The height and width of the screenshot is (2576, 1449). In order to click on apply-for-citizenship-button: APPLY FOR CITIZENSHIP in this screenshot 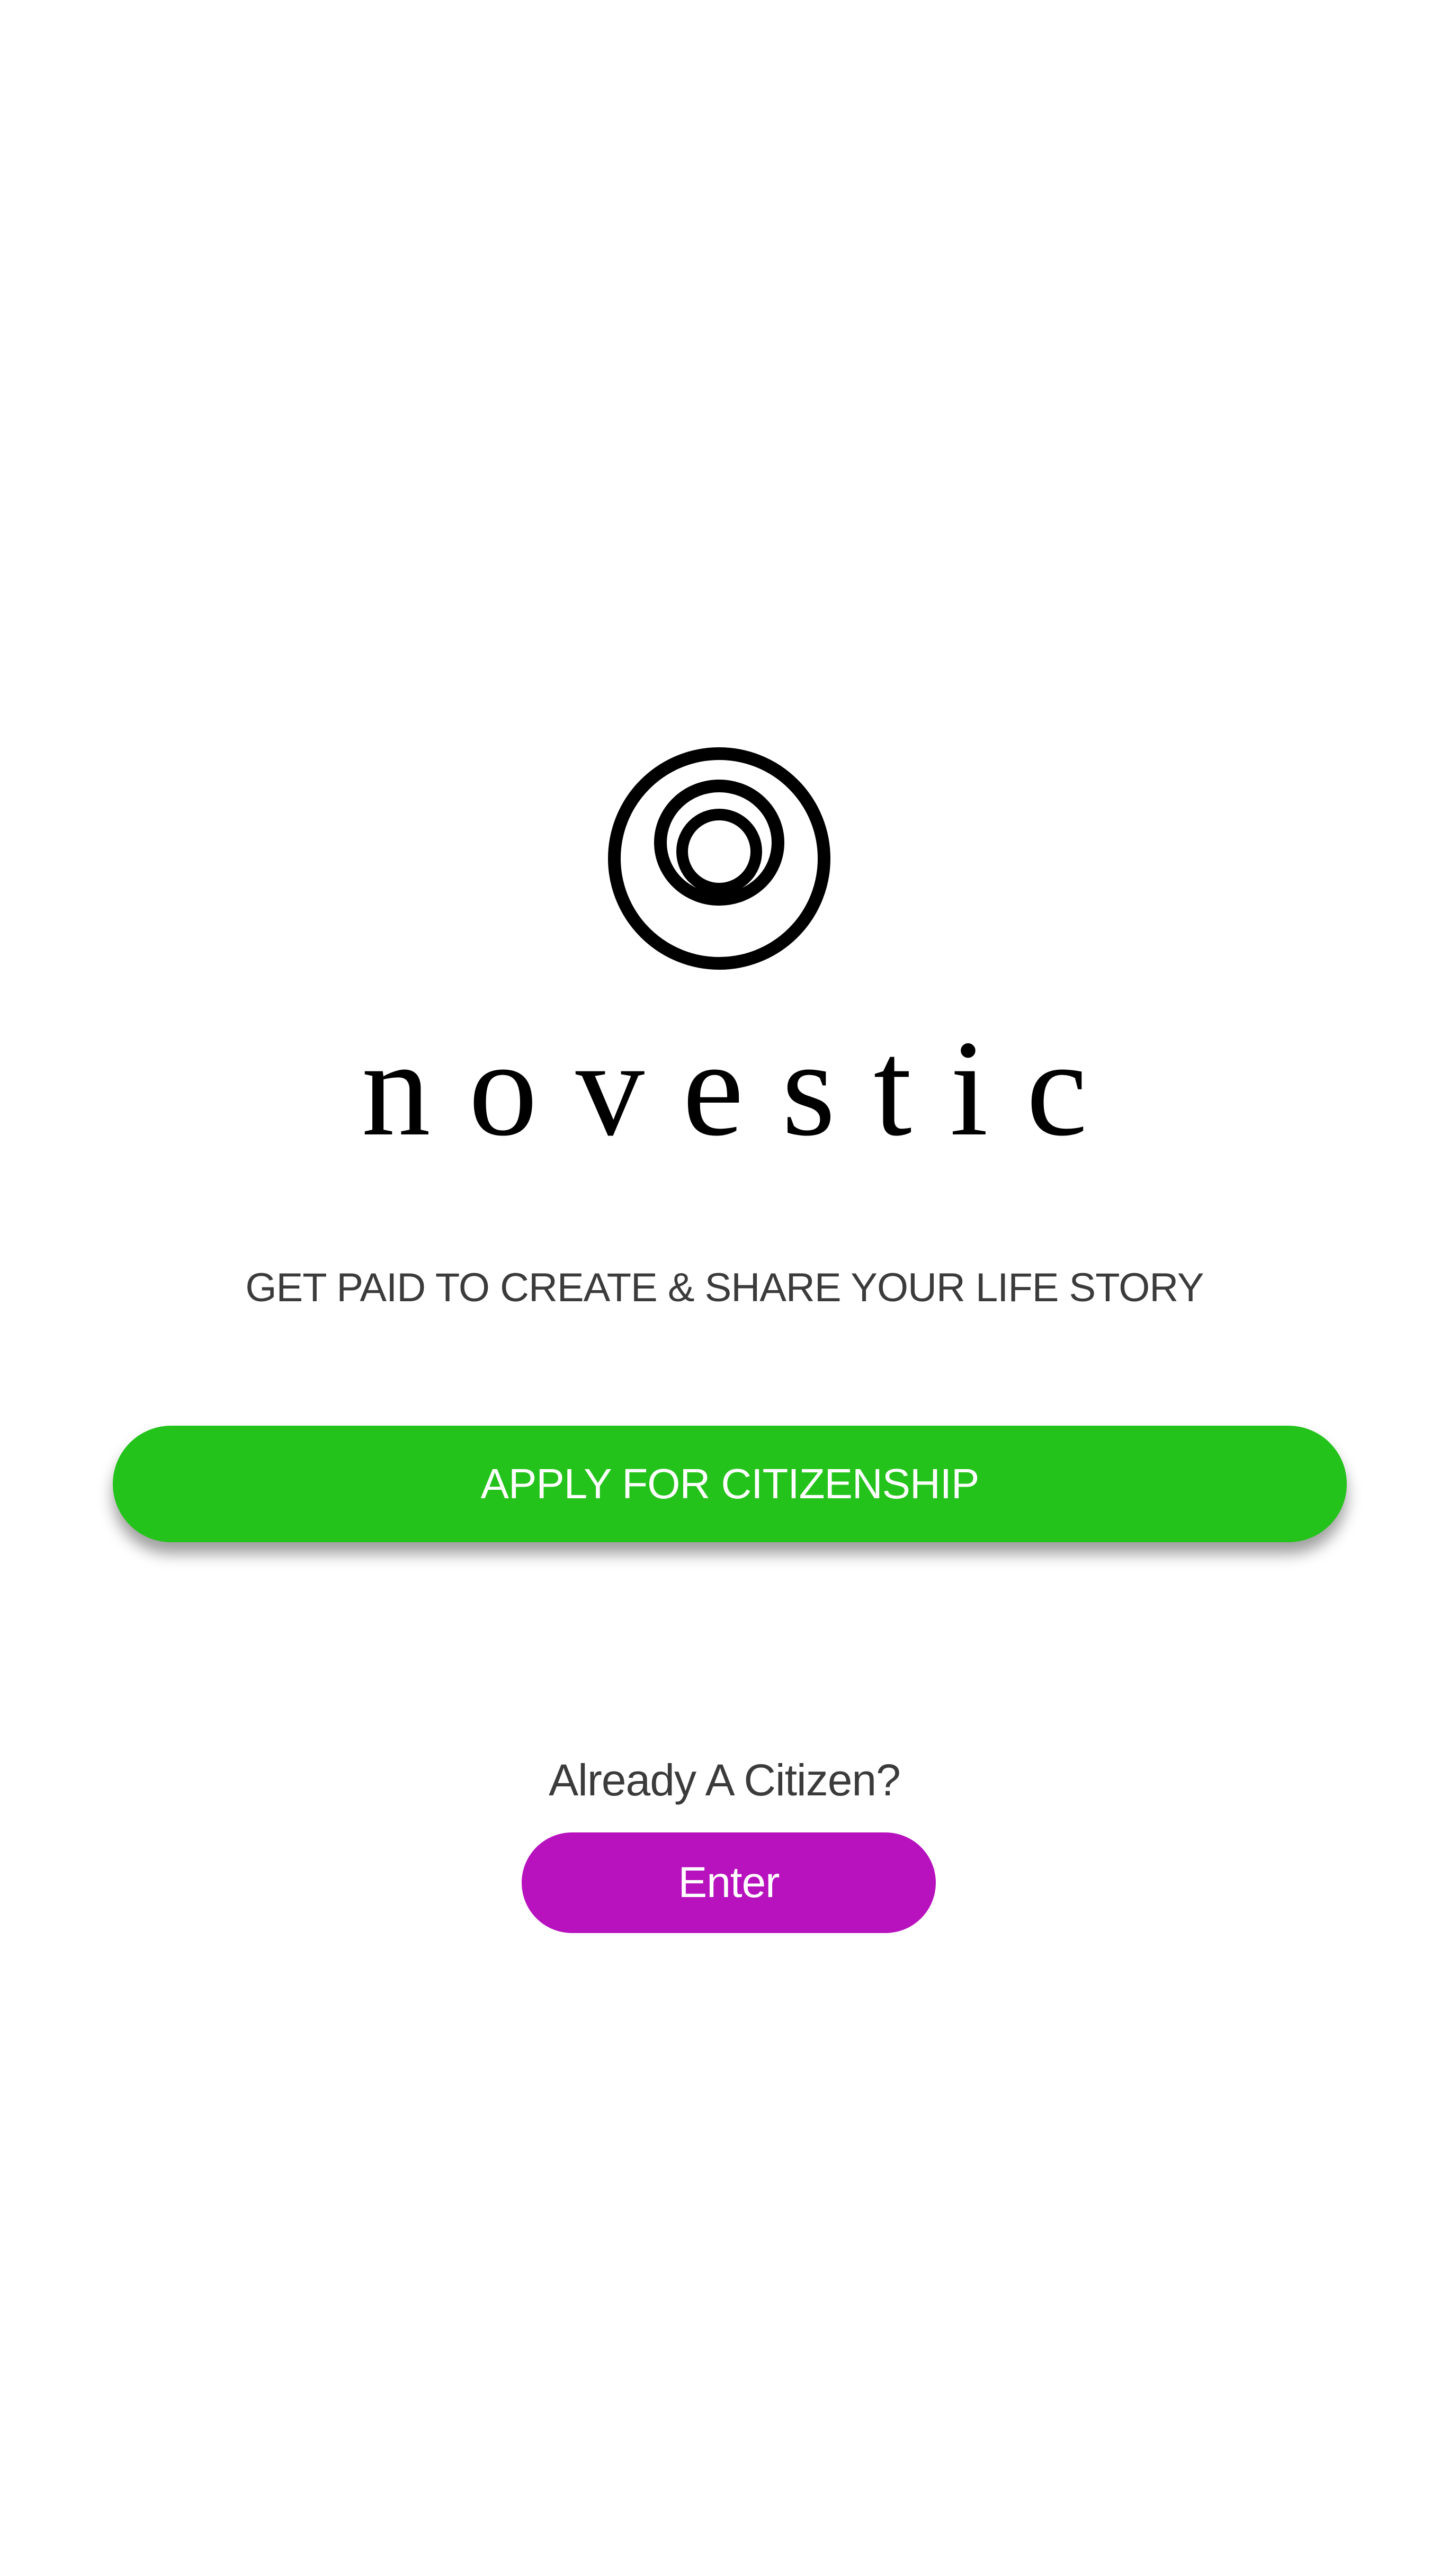, I will do `click(730, 1484)`.